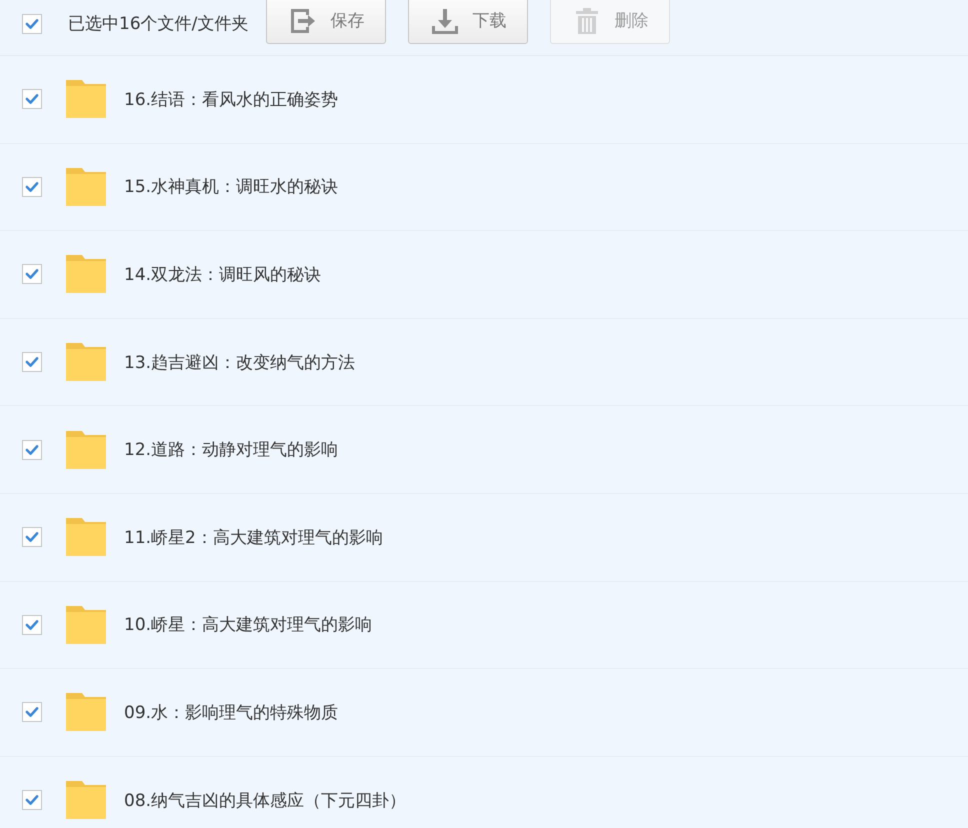 The image size is (968, 828). What do you see at coordinates (253, 537) in the screenshot?
I see `folder-name: 11.峤星2：高大建筑对理气的影响` at bounding box center [253, 537].